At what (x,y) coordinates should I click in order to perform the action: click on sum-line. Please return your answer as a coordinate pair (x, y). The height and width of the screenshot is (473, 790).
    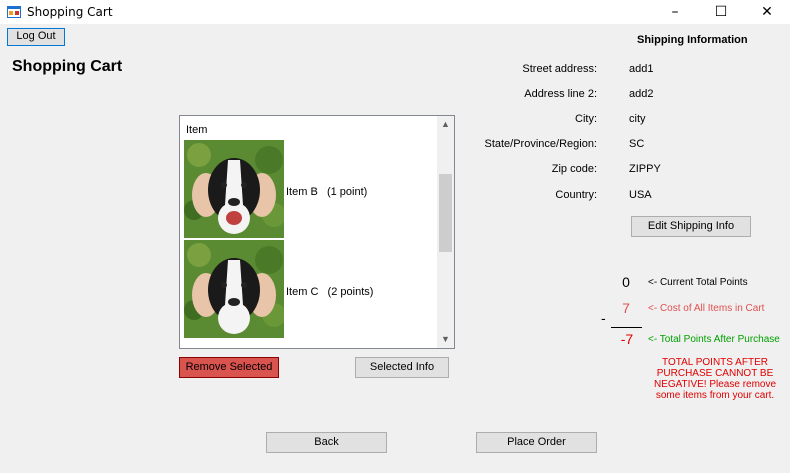
    Looking at the image, I should click on (626, 327).